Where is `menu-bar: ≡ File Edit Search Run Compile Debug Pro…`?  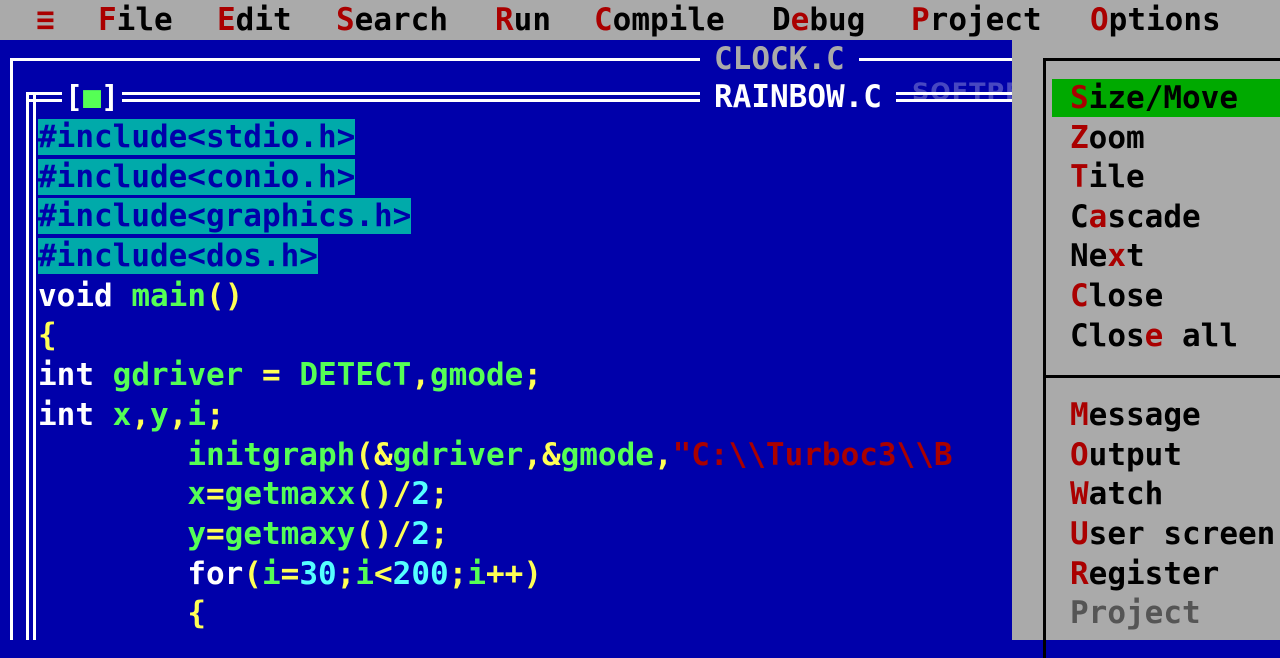 menu-bar: ≡ File Edit Search Run Compile Debug Pro… is located at coordinates (640, 20).